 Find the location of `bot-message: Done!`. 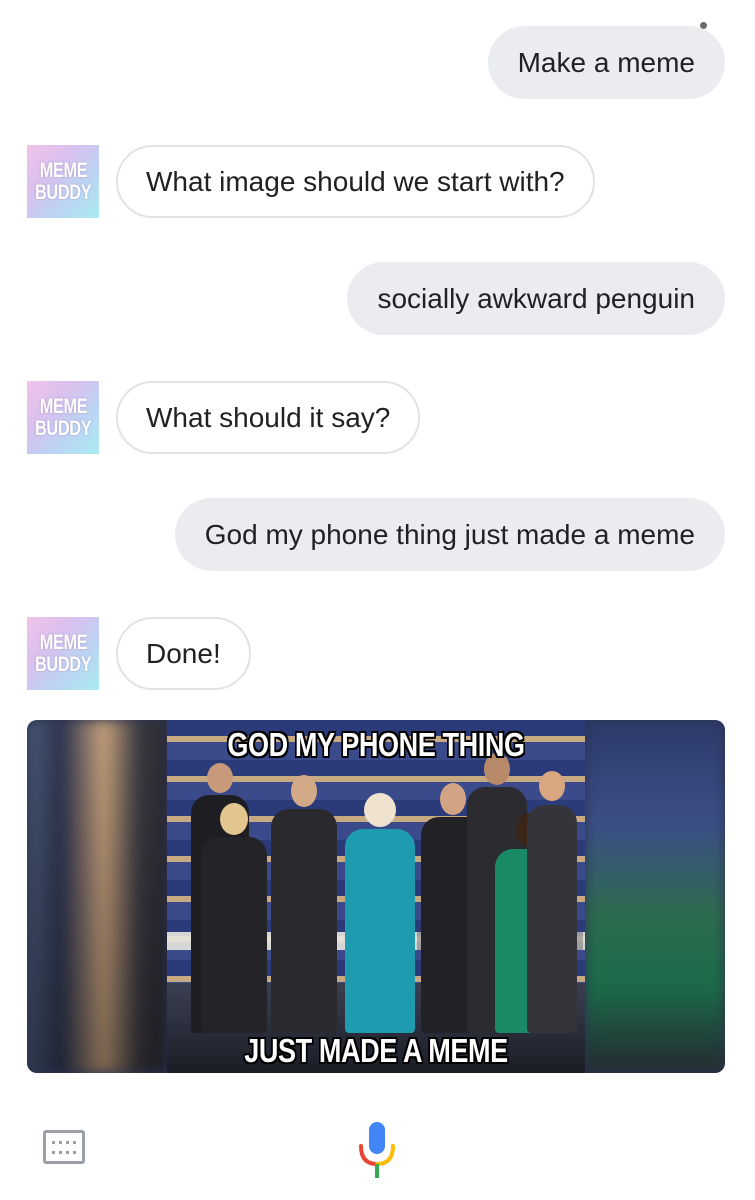

bot-message: Done! is located at coordinates (183, 653).